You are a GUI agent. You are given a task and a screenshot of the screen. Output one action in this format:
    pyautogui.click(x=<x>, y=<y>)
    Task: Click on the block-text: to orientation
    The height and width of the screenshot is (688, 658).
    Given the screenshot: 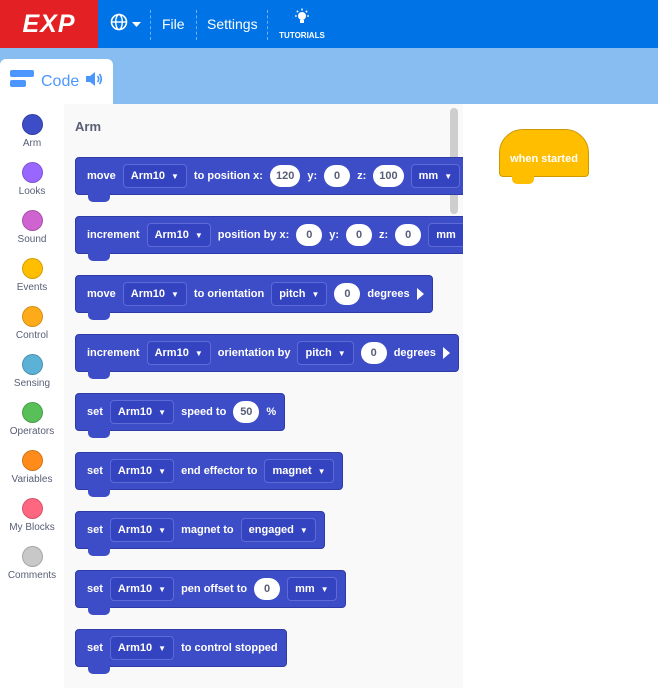 What is the action you would take?
    pyautogui.click(x=229, y=294)
    